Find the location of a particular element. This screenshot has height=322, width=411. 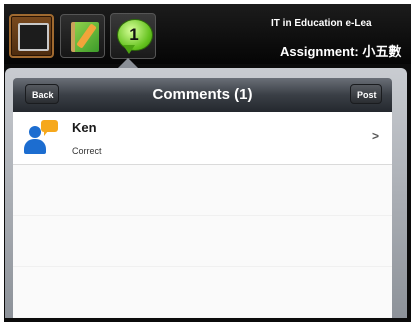

avatar-body is located at coordinates (35, 146).